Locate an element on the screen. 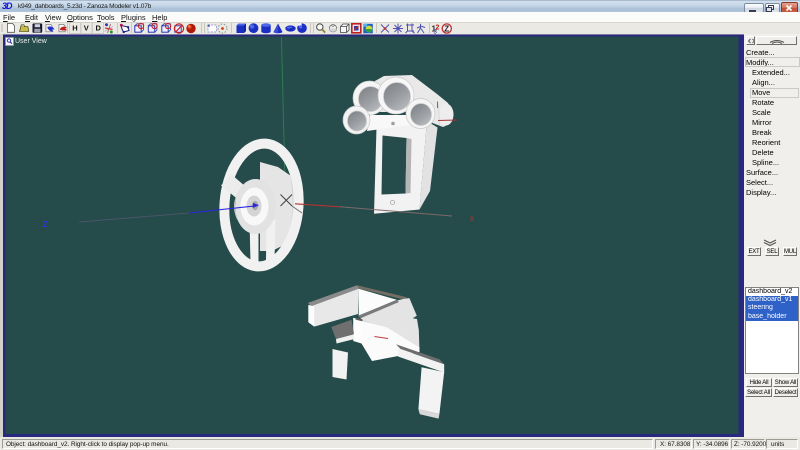 The image size is (800, 450). svg-text: x is located at coordinates (472, 218).